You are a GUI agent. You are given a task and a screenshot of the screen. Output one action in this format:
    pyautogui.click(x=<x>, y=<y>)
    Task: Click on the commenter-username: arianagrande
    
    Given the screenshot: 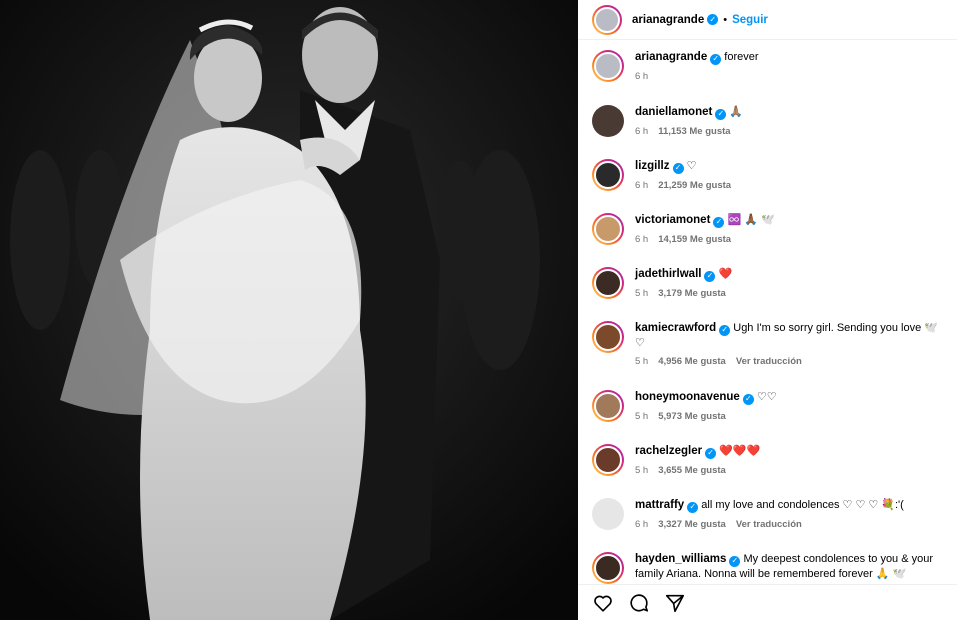 What is the action you would take?
    pyautogui.click(x=671, y=57)
    